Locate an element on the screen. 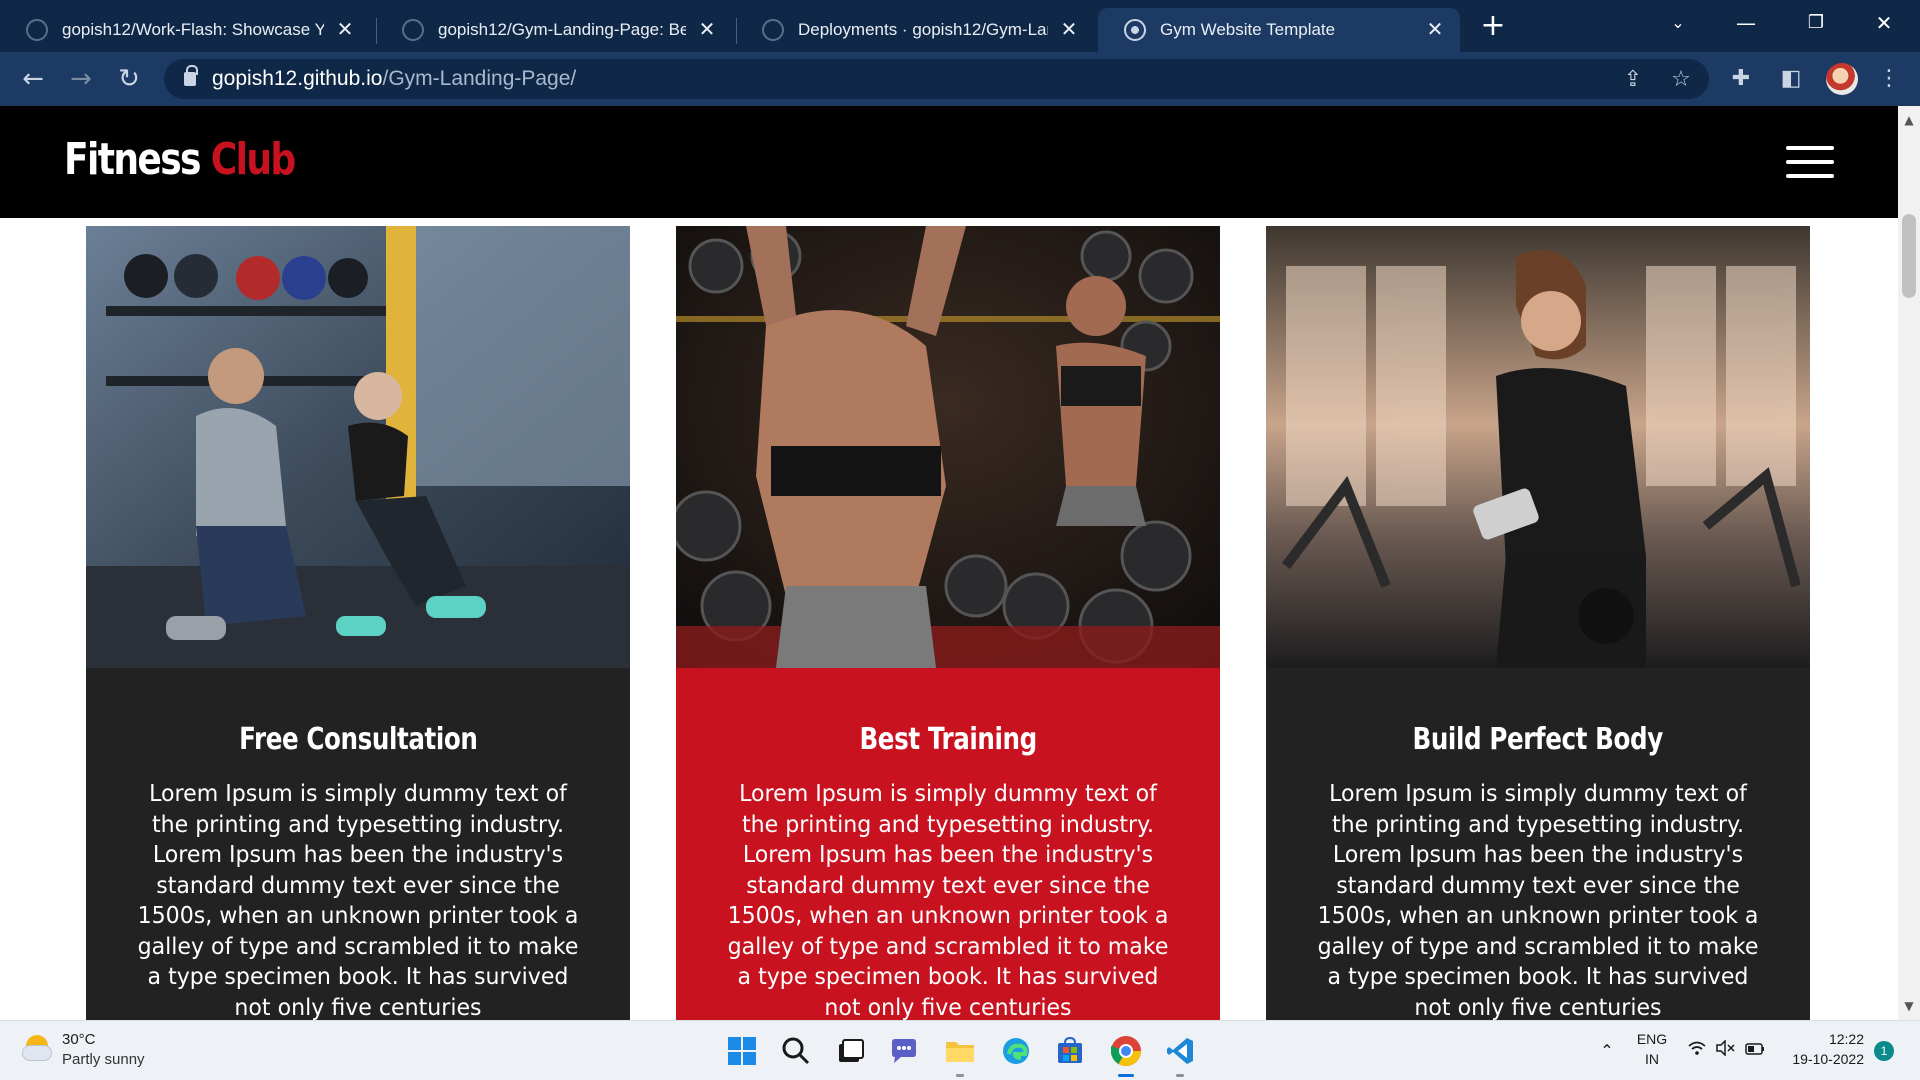 The height and width of the screenshot is (1080, 1920). cloud-icon is located at coordinates (37, 1053).